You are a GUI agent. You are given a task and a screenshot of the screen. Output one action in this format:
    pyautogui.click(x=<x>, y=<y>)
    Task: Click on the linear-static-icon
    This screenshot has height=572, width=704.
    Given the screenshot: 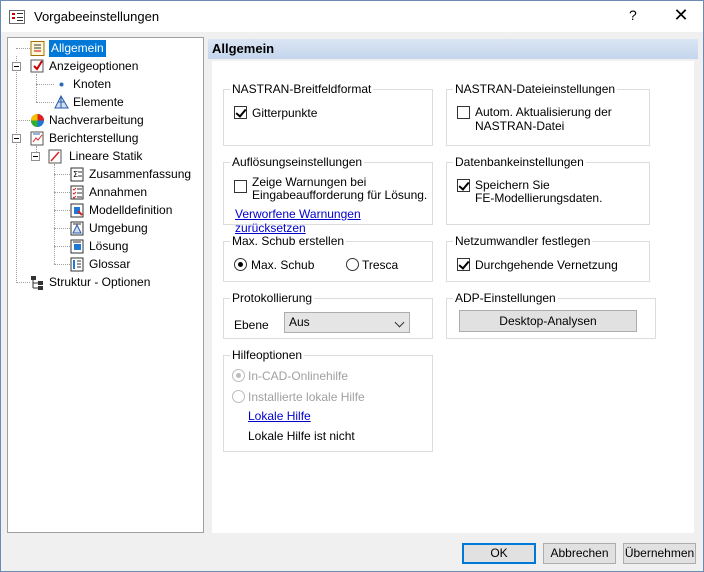 What is the action you would take?
    pyautogui.click(x=55, y=156)
    